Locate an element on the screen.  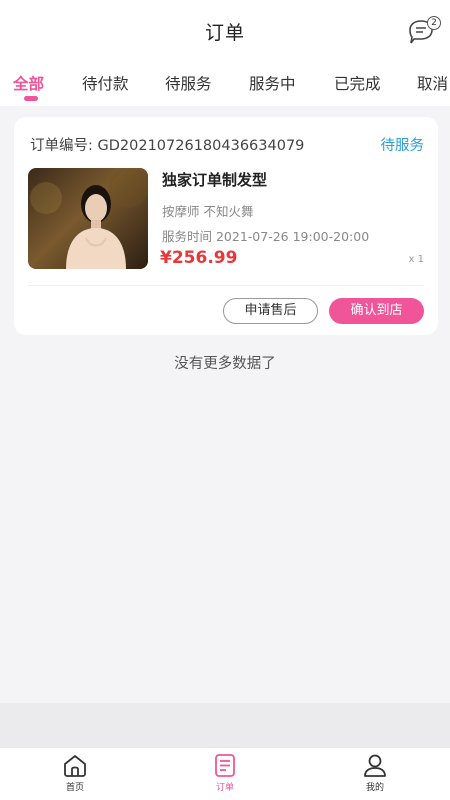
nav-profile-label: 我的 is located at coordinates (374, 788).